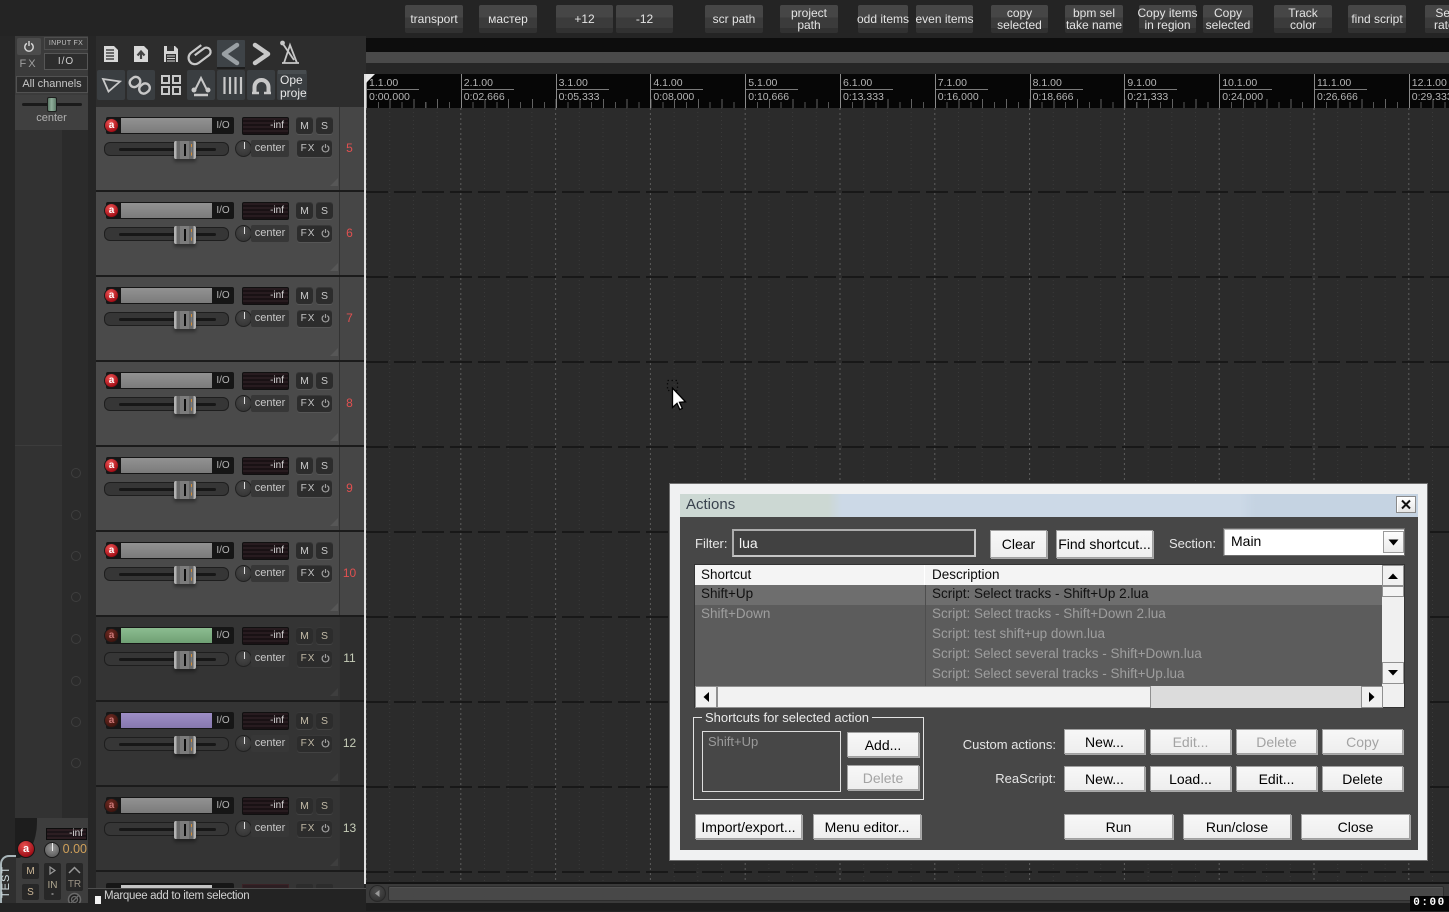 Image resolution: width=1449 pixels, height=912 pixels. What do you see at coordinates (291, 80) in the screenshot?
I see `svg-text: Ope` at bounding box center [291, 80].